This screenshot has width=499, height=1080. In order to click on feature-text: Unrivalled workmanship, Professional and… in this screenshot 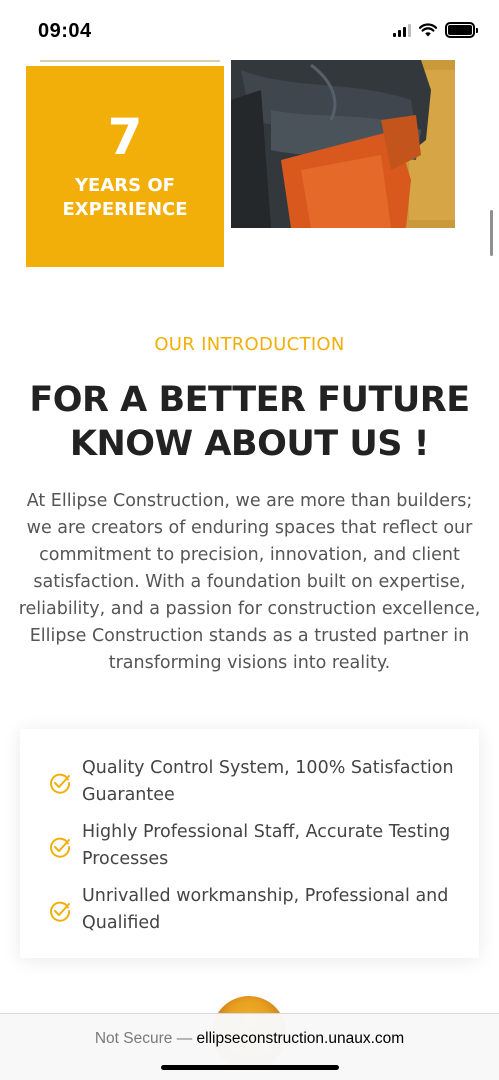, I will do `click(265, 909)`.